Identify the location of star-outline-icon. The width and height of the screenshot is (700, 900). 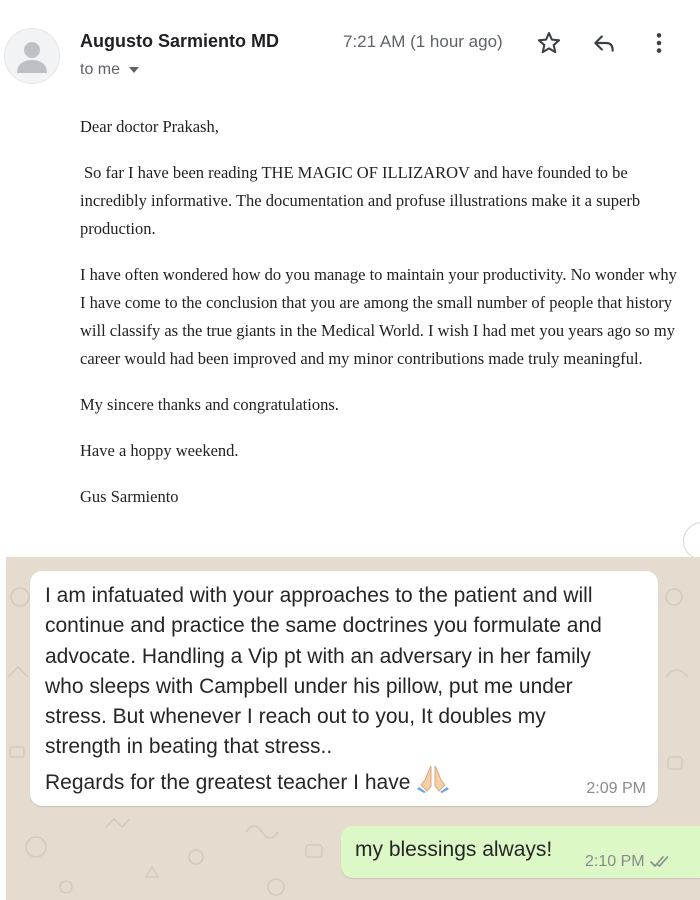
(549, 43).